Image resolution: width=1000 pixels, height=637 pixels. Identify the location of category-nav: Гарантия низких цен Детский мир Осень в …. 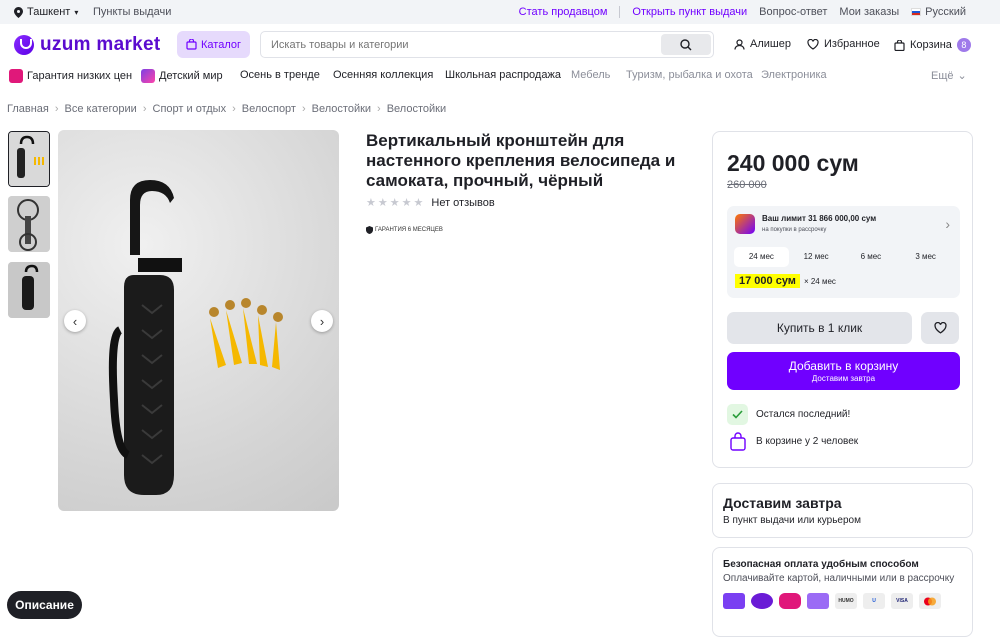
(500, 75).